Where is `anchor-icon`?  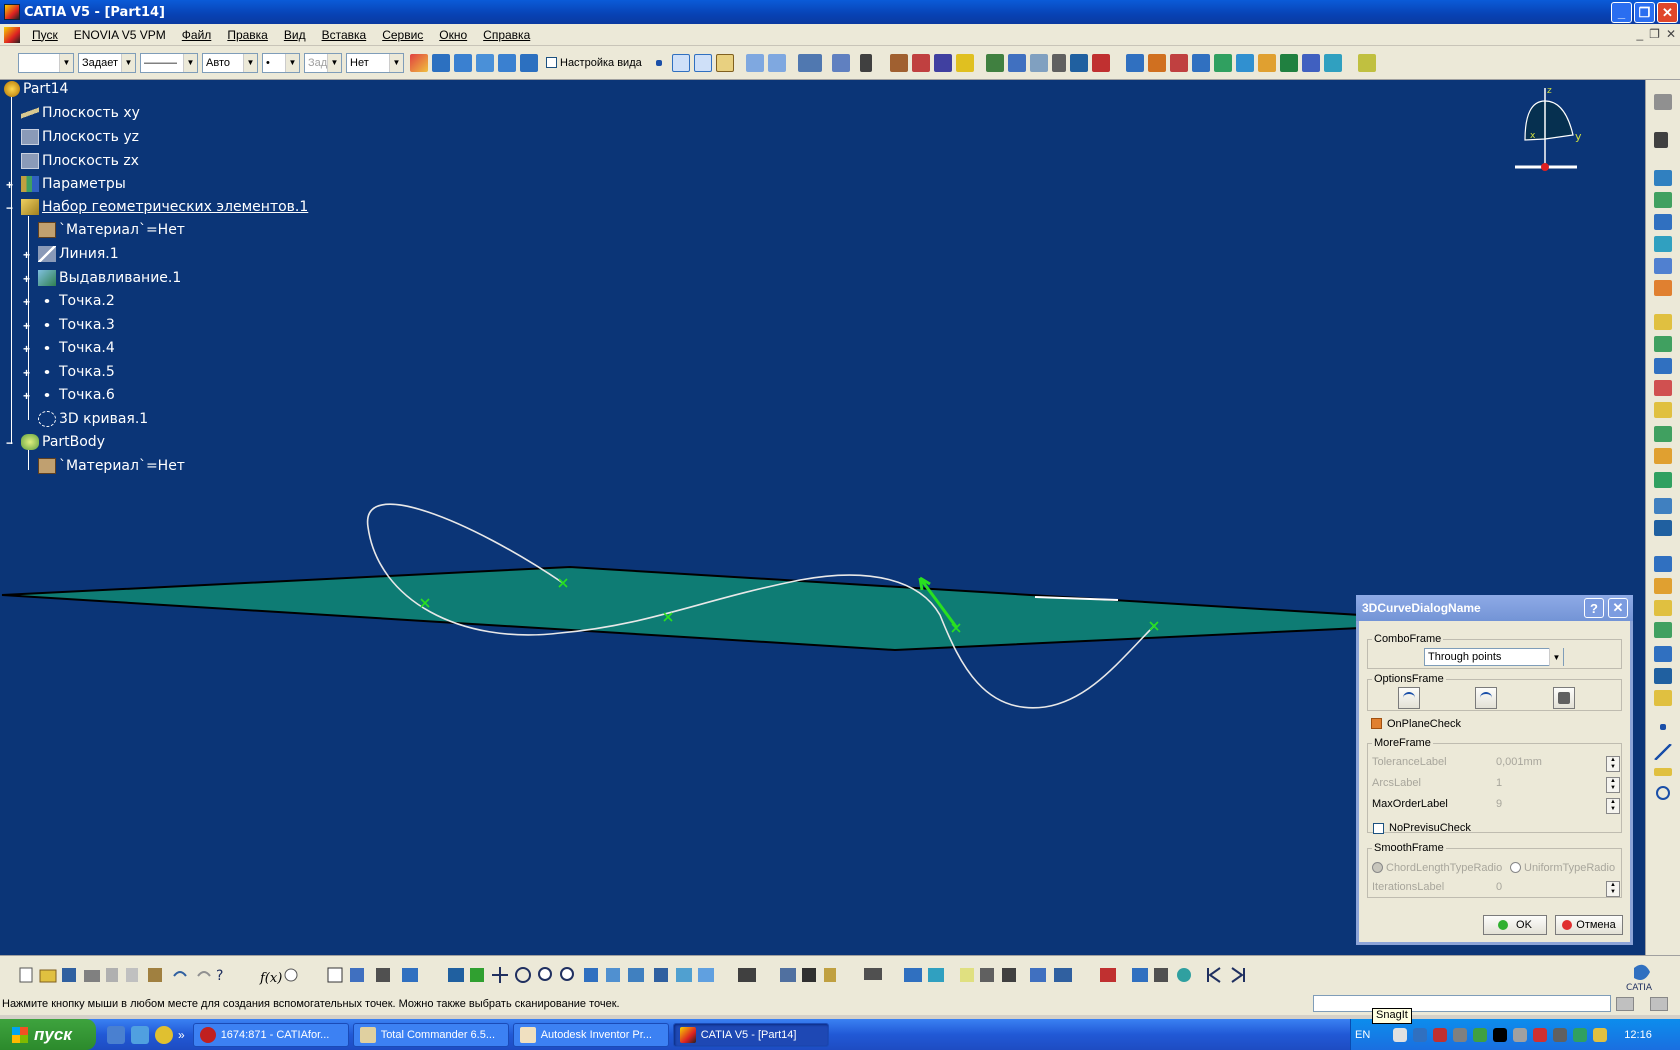
anchor-icon is located at coordinates (865, 62).